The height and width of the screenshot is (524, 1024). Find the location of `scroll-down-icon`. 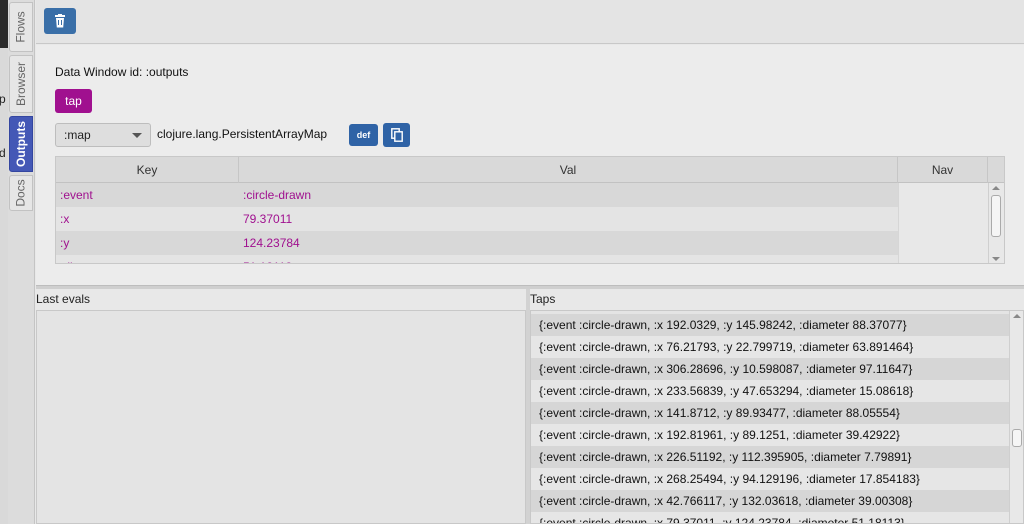

scroll-down-icon is located at coordinates (996, 259).